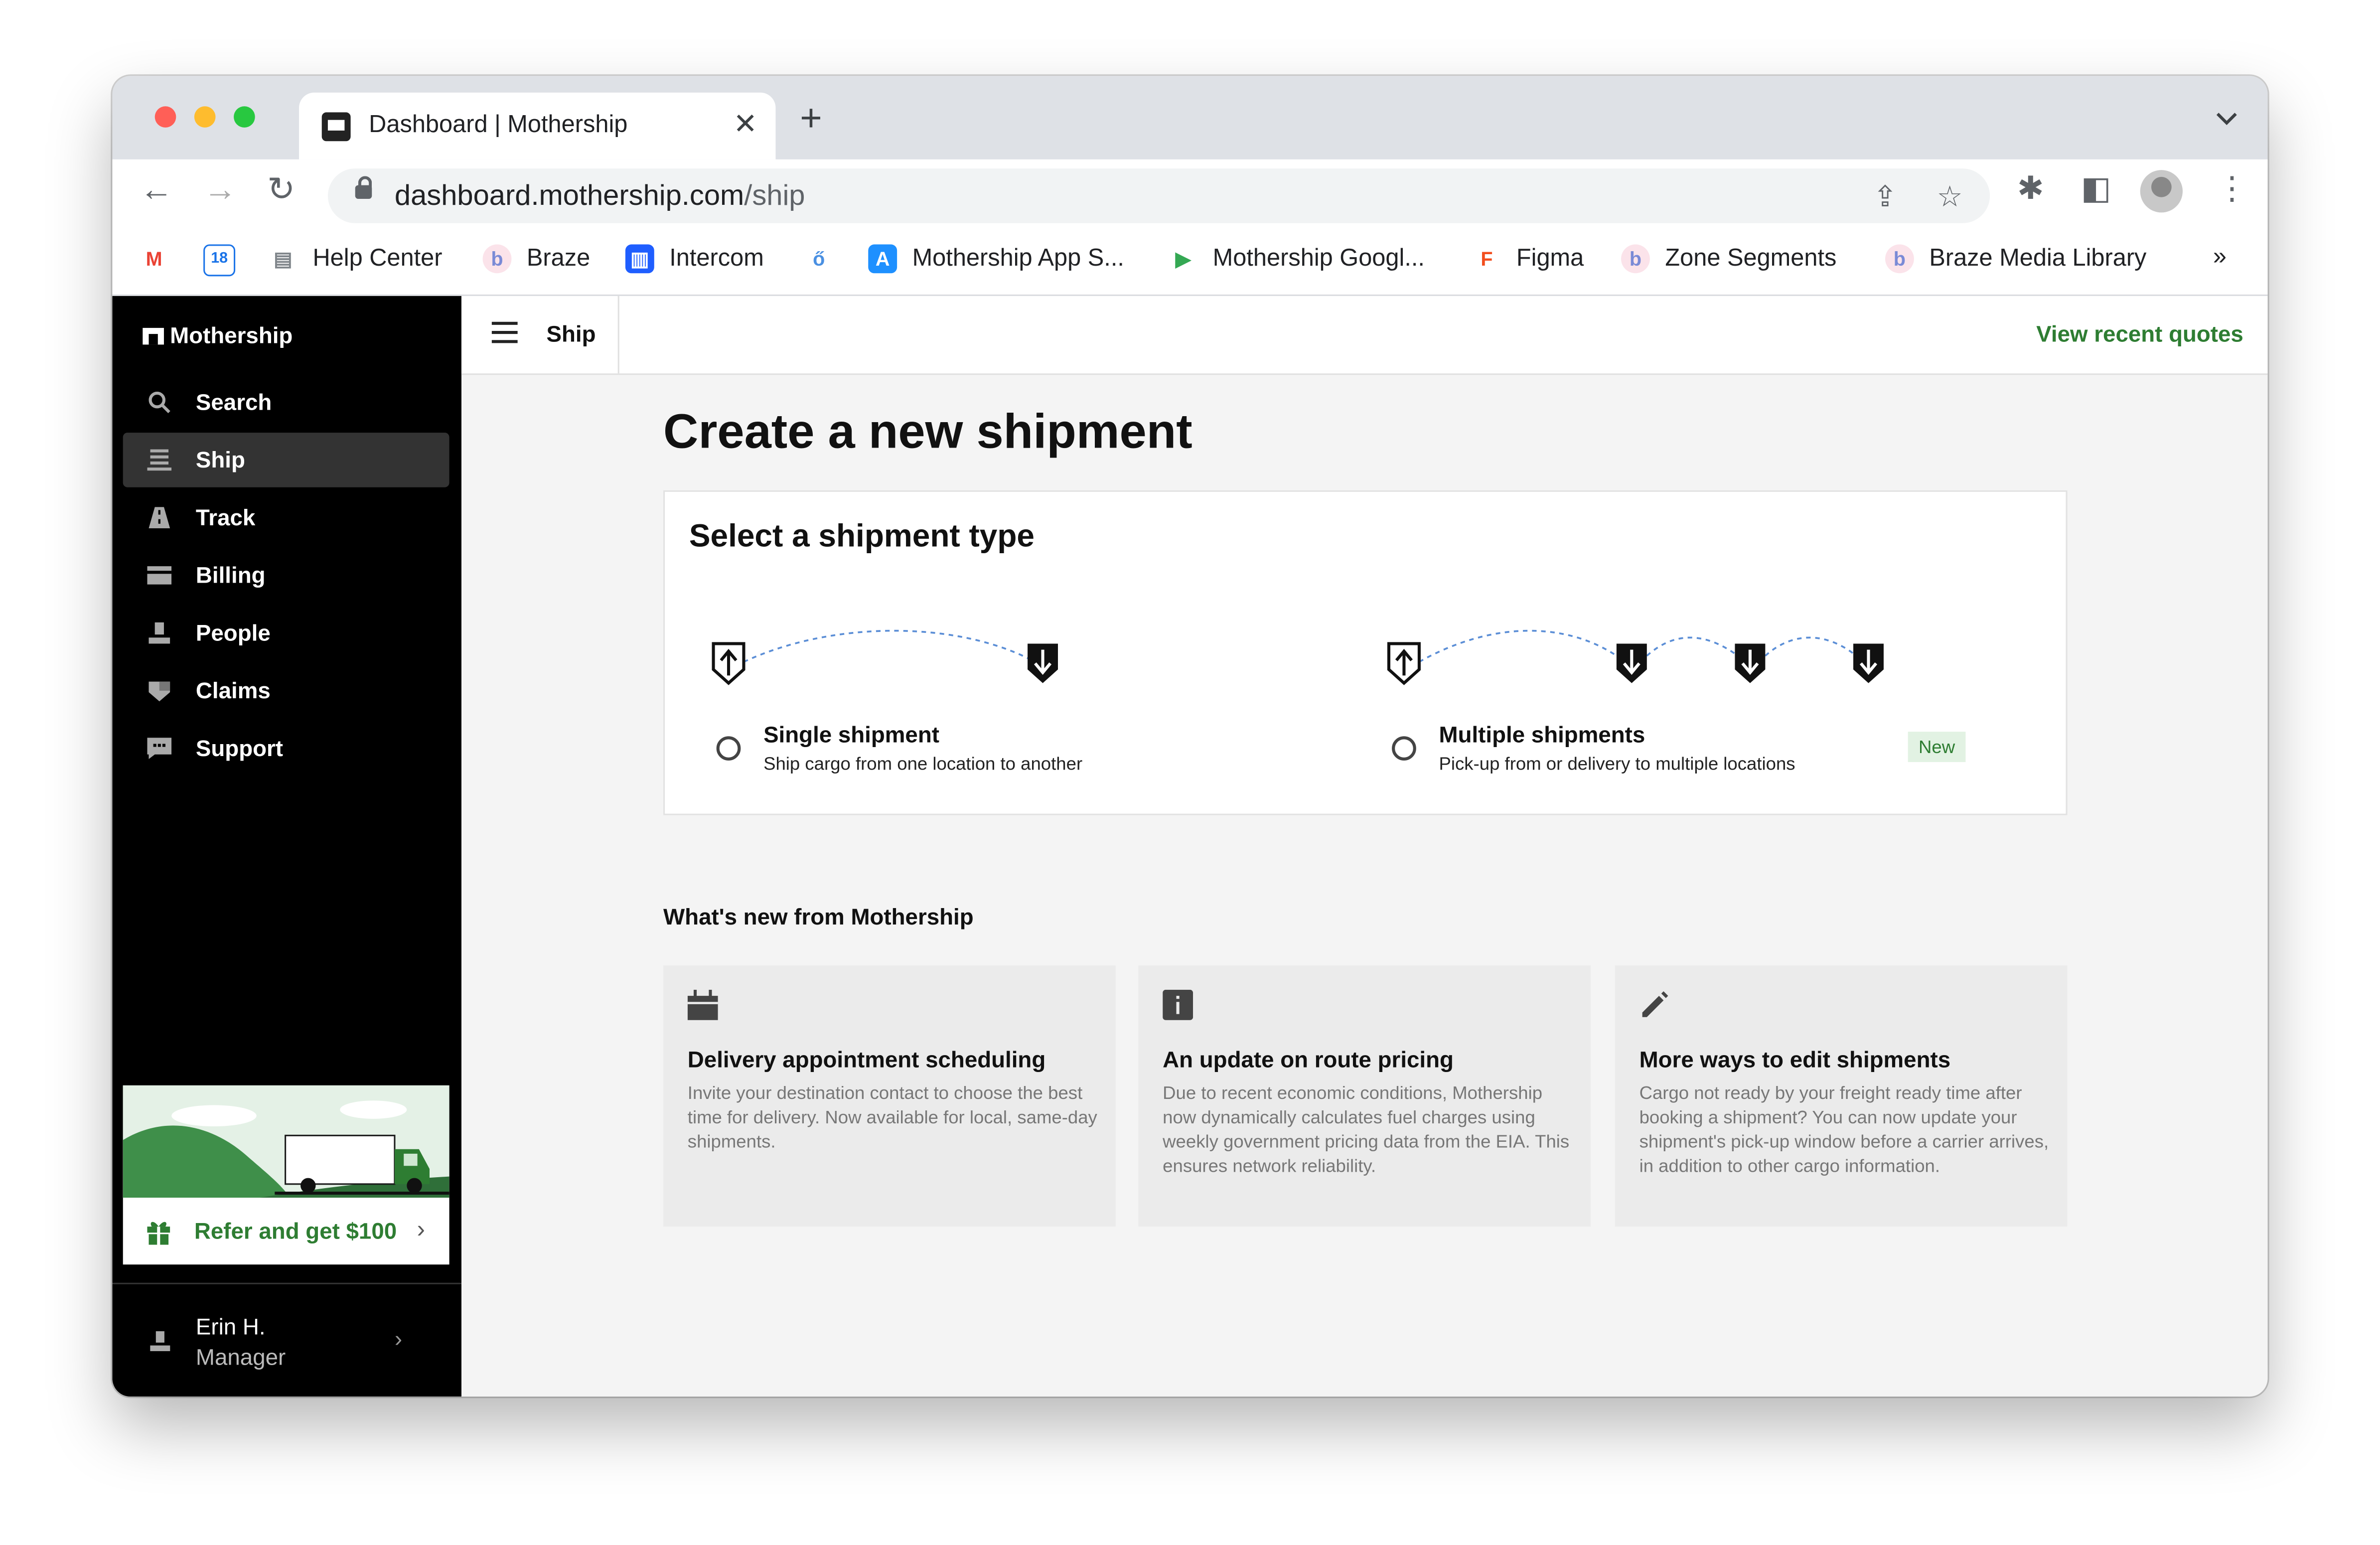 The image size is (2380, 1545). What do you see at coordinates (363, 188) in the screenshot?
I see `lock-icon` at bounding box center [363, 188].